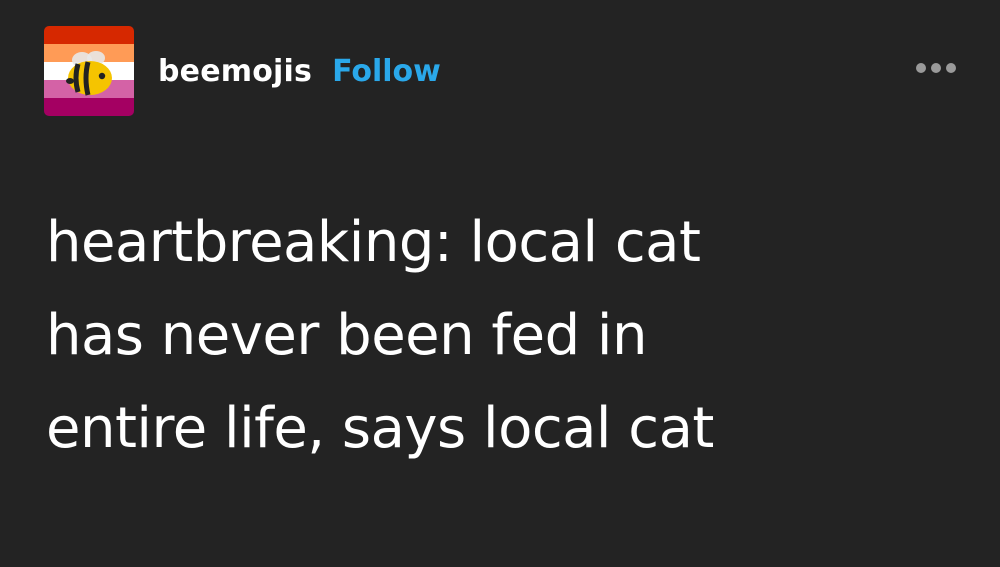  Describe the element at coordinates (235, 71) in the screenshot. I see `username: beemojis` at that location.